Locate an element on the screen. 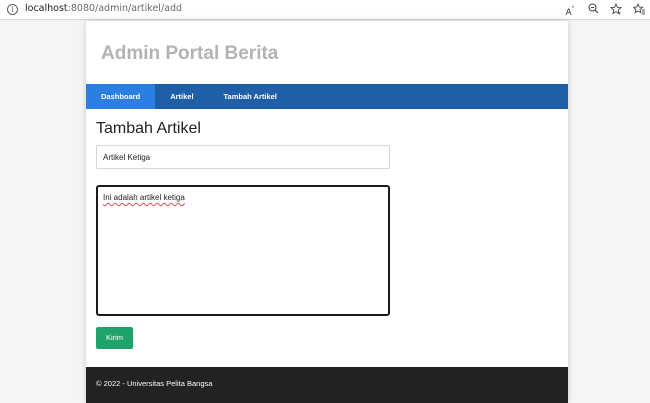 The image size is (650, 403). content-textarea is located at coordinates (243, 250).